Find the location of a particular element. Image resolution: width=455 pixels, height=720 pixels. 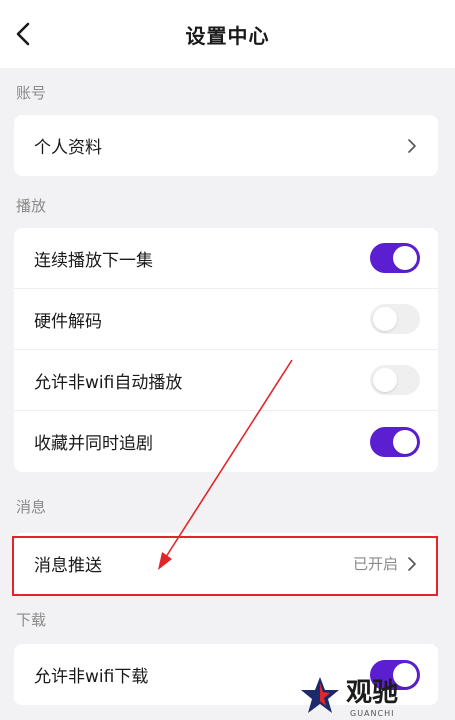

row-push-notifications: 消息推送 已开启 is located at coordinates (226, 563).